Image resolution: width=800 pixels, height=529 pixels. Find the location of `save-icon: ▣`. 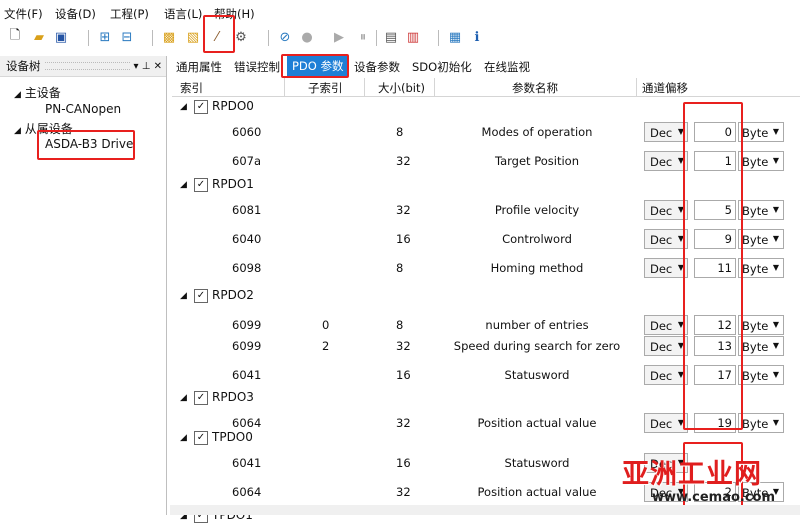

save-icon: ▣ is located at coordinates (61, 37).